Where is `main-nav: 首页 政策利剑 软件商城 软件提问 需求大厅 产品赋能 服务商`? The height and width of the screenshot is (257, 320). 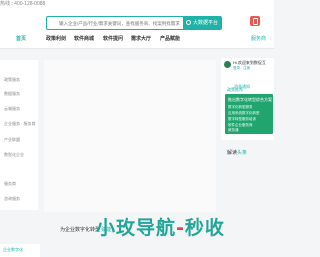
main-nav: 首页 政策利剑 软件商城 软件提问 需求大厅 产品赋能 服务商 is located at coordinates (137, 40).